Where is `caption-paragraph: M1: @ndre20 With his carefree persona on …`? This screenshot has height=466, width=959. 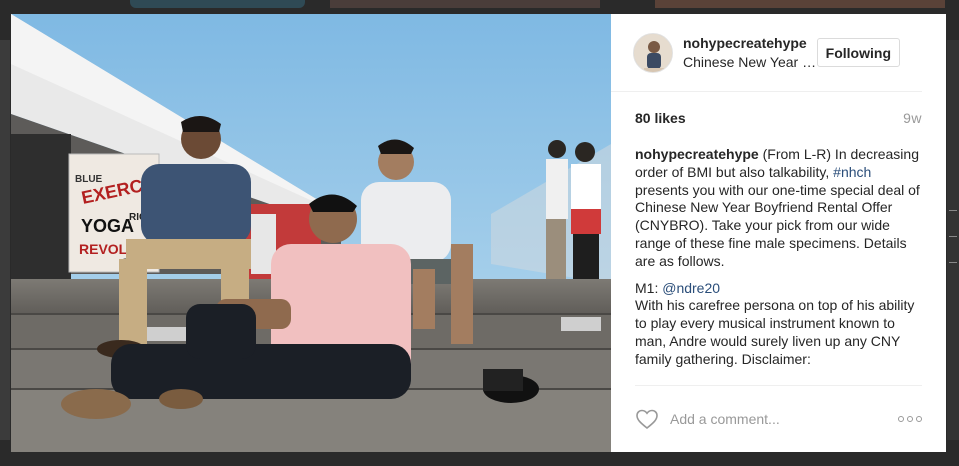
caption-paragraph: M1: @ndre20 With his carefree persona on … is located at coordinates (778, 324).